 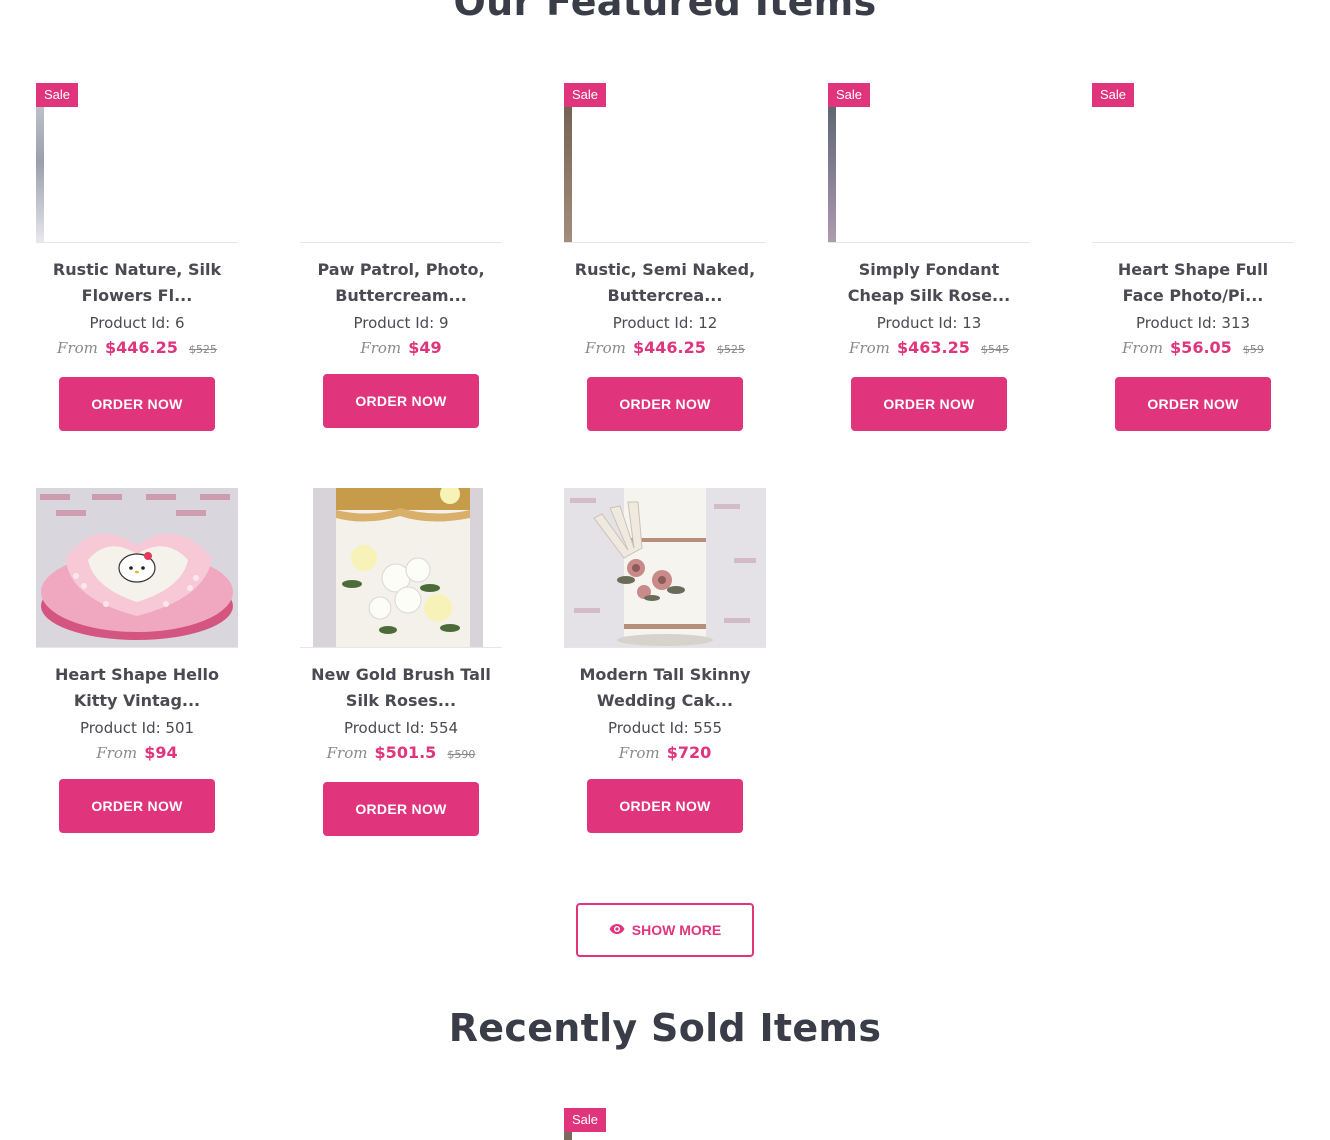 What do you see at coordinates (665, 1028) in the screenshot?
I see `recent-section-title: Recently Sold Items` at bounding box center [665, 1028].